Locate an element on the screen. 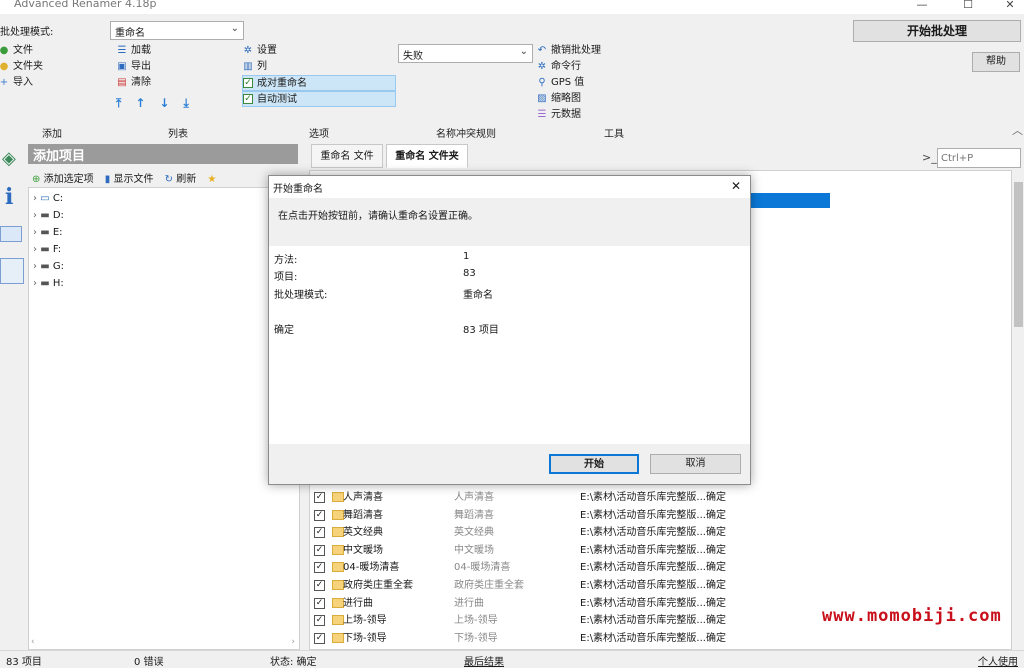  drive-label: G: is located at coordinates (58, 266).